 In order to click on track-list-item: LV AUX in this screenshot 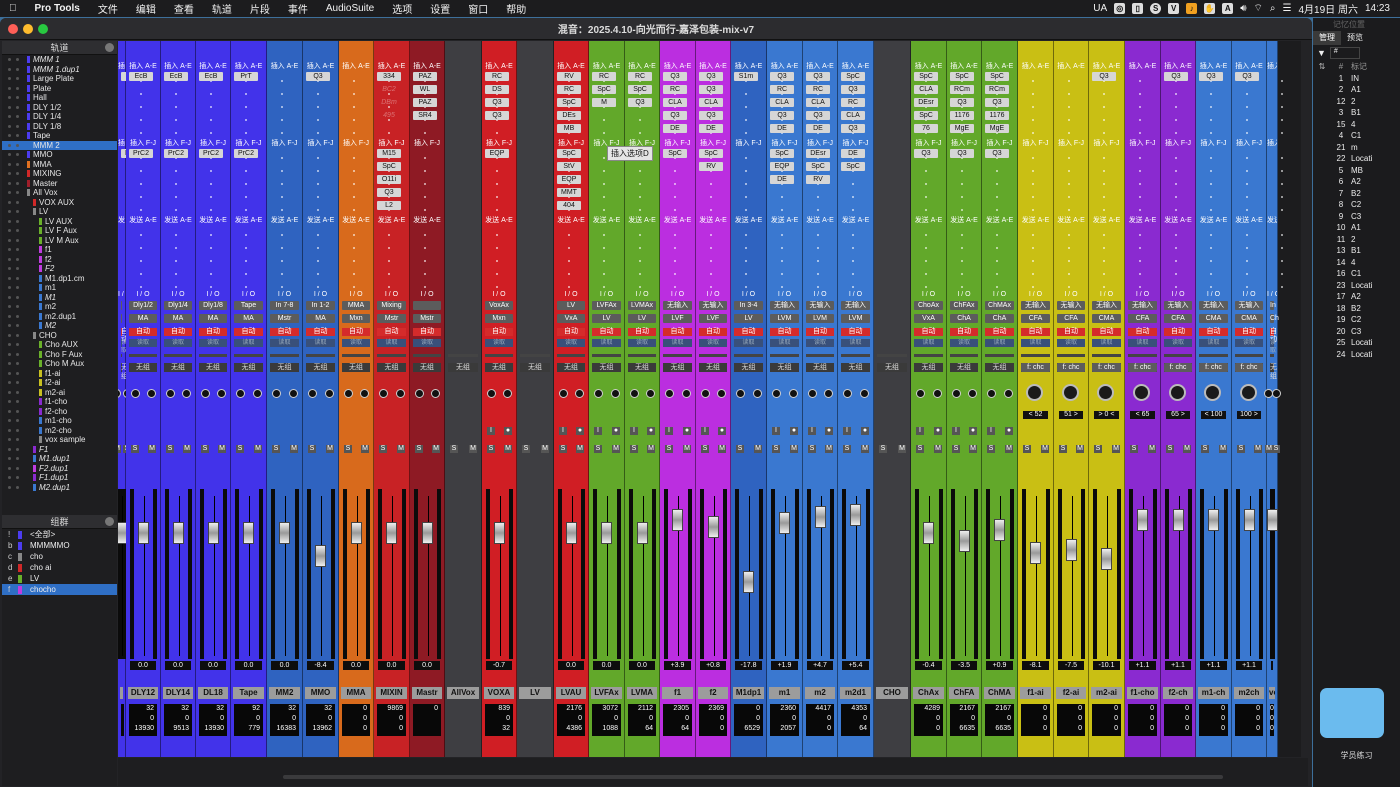, I will do `click(59, 222)`.